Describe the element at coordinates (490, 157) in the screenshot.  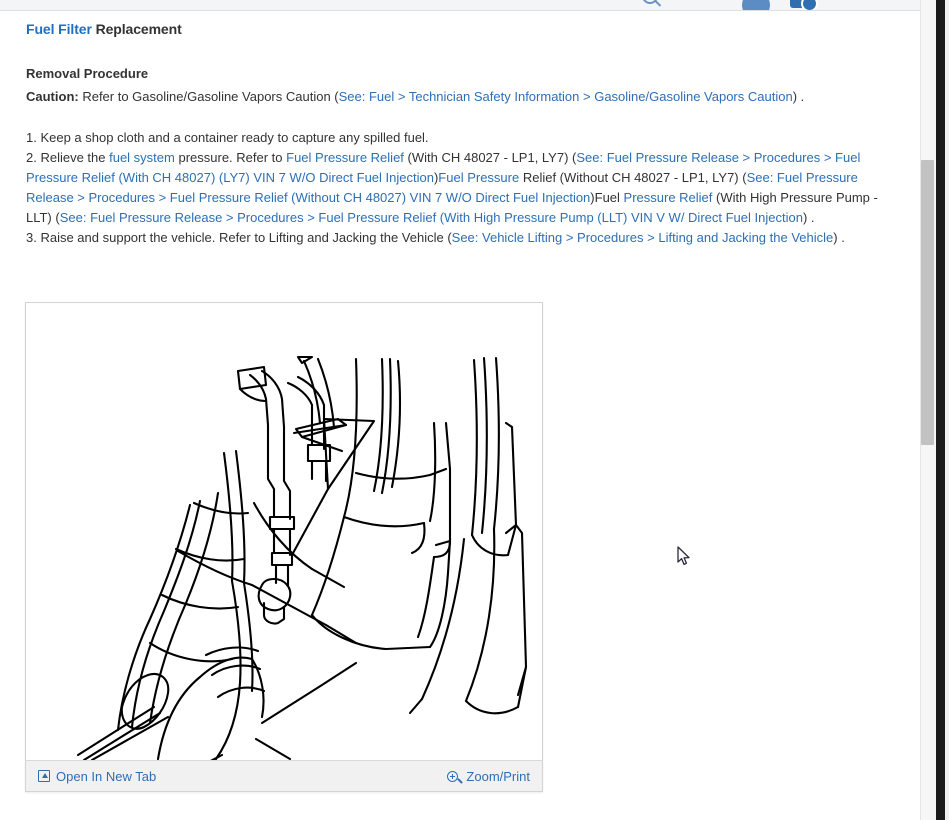
I see `inline-text: (With CH 48027 - LP1, LY7) (` at that location.